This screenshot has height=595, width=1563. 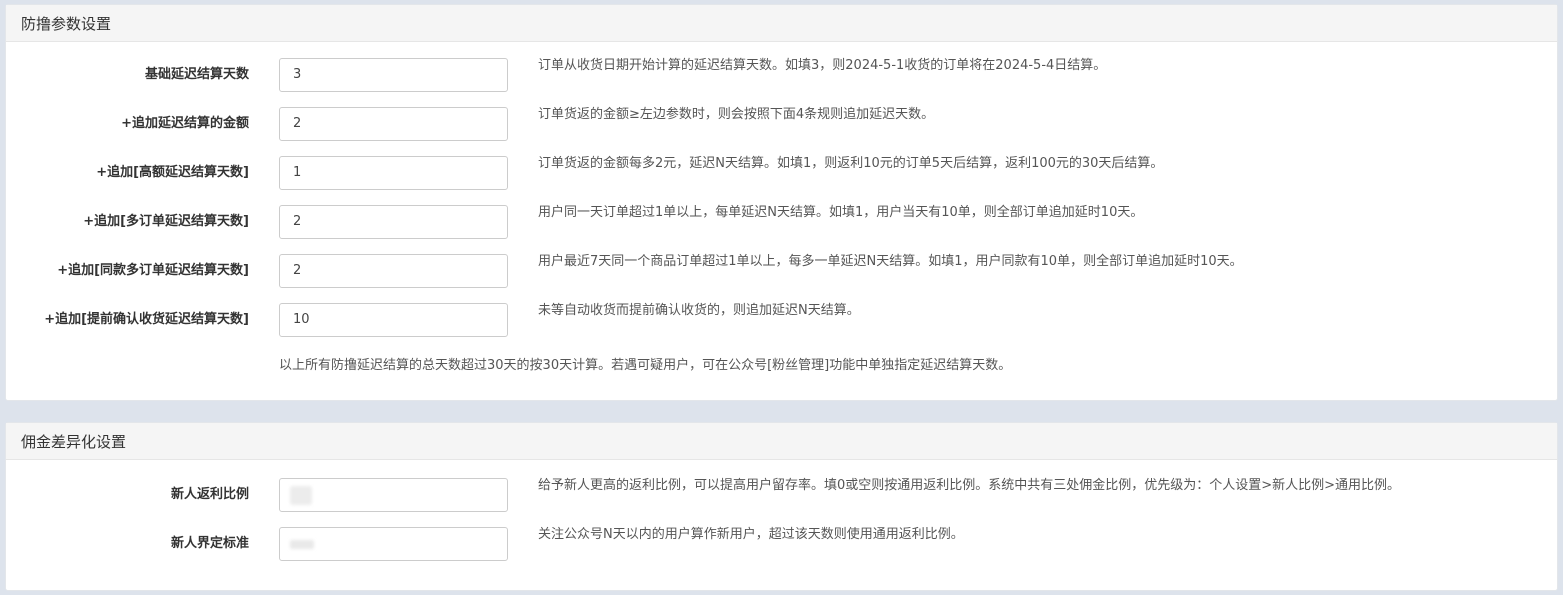 What do you see at coordinates (196, 74) in the screenshot?
I see `field-label: 基础延迟结算天数` at bounding box center [196, 74].